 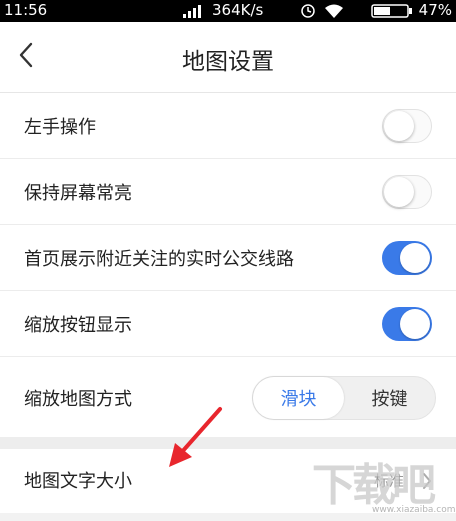 I want to click on setting-zoom-buttons: 缩放按钮显示, so click(x=228, y=324).